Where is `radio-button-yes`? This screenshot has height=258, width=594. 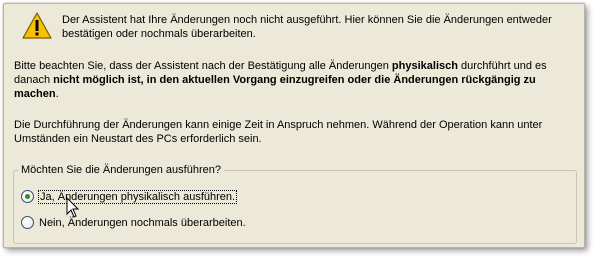 radio-button-yes is located at coordinates (27, 196).